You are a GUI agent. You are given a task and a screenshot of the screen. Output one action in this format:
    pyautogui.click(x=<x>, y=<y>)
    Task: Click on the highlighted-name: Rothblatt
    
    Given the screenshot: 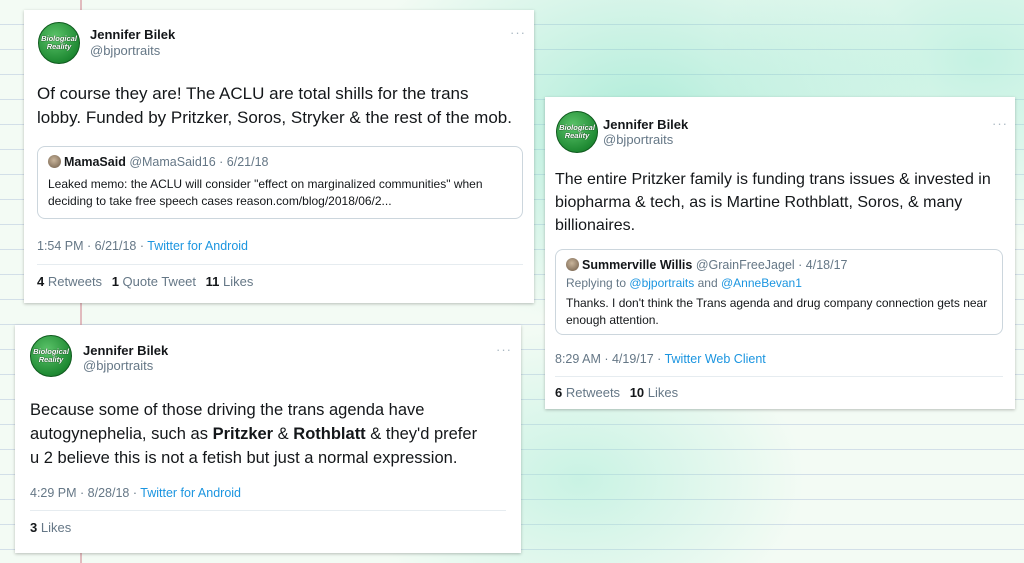 What is the action you would take?
    pyautogui.click(x=329, y=434)
    